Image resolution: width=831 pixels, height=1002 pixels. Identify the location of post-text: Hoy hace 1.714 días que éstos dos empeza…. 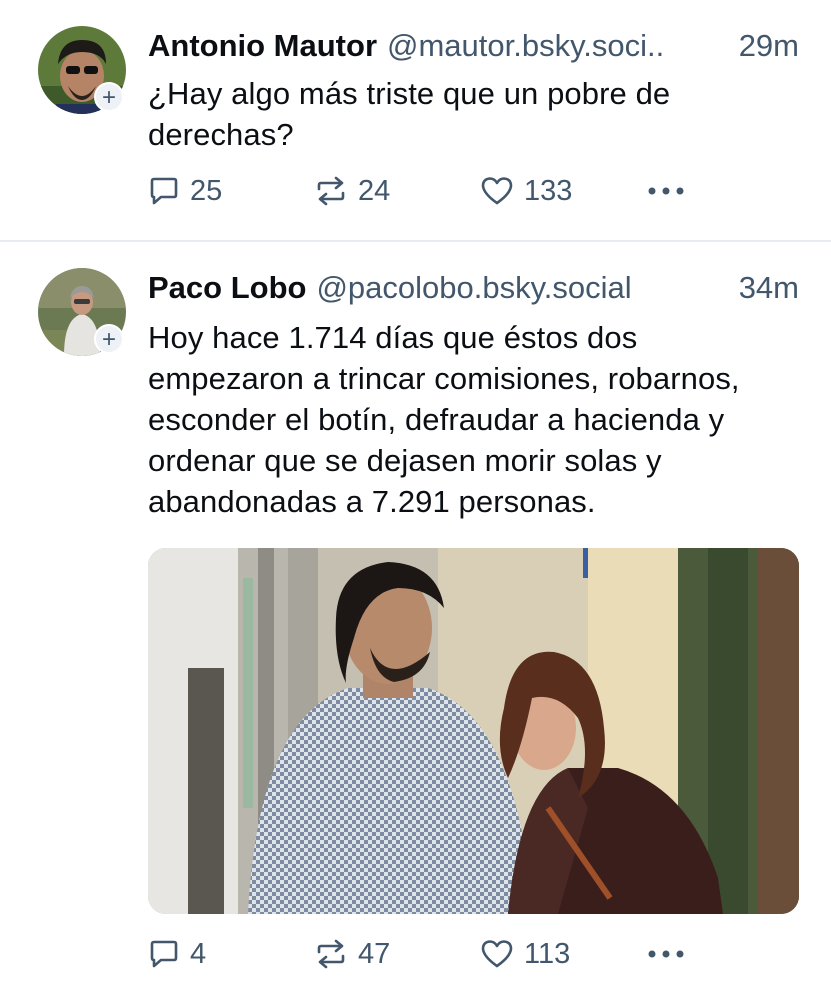
(444, 419).